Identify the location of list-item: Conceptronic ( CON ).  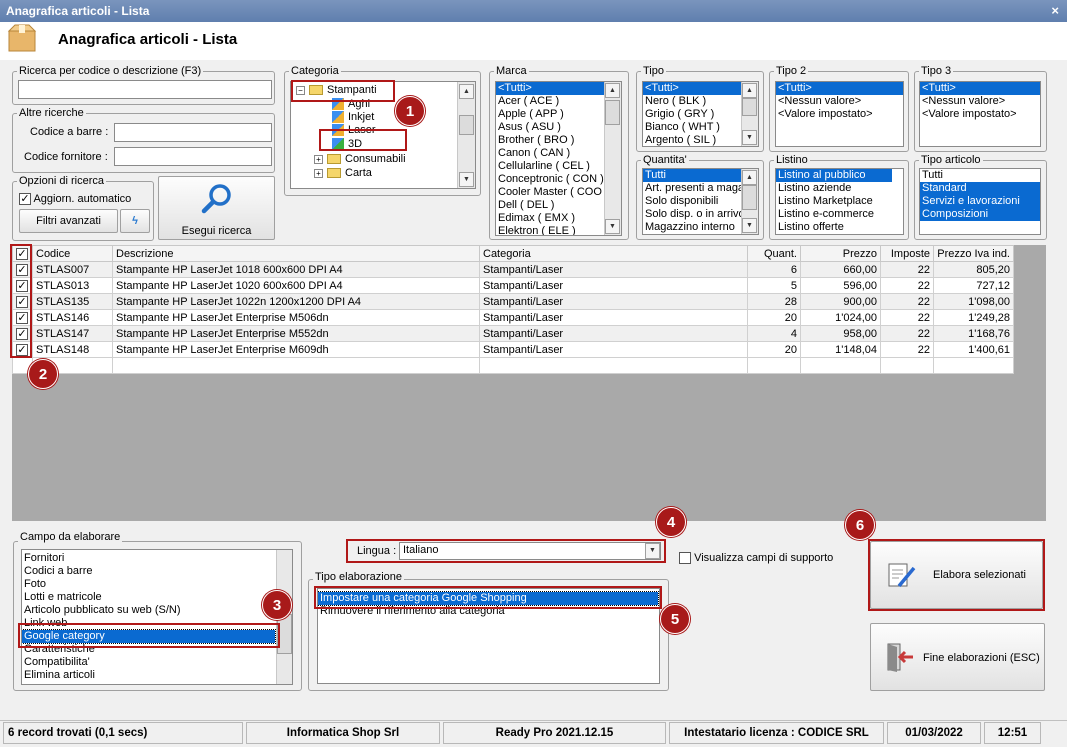
(558, 179).